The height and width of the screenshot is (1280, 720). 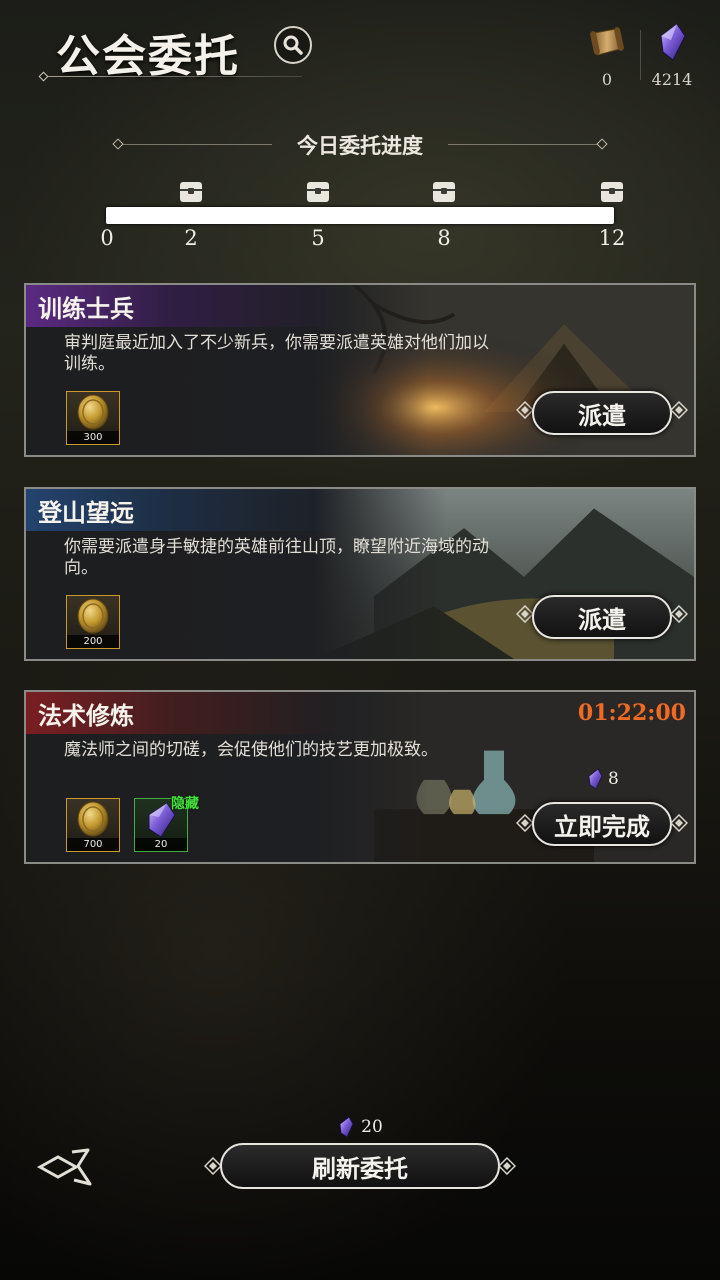 I want to click on reward-slot-hidden: 20 隐藏, so click(x=166, y=824).